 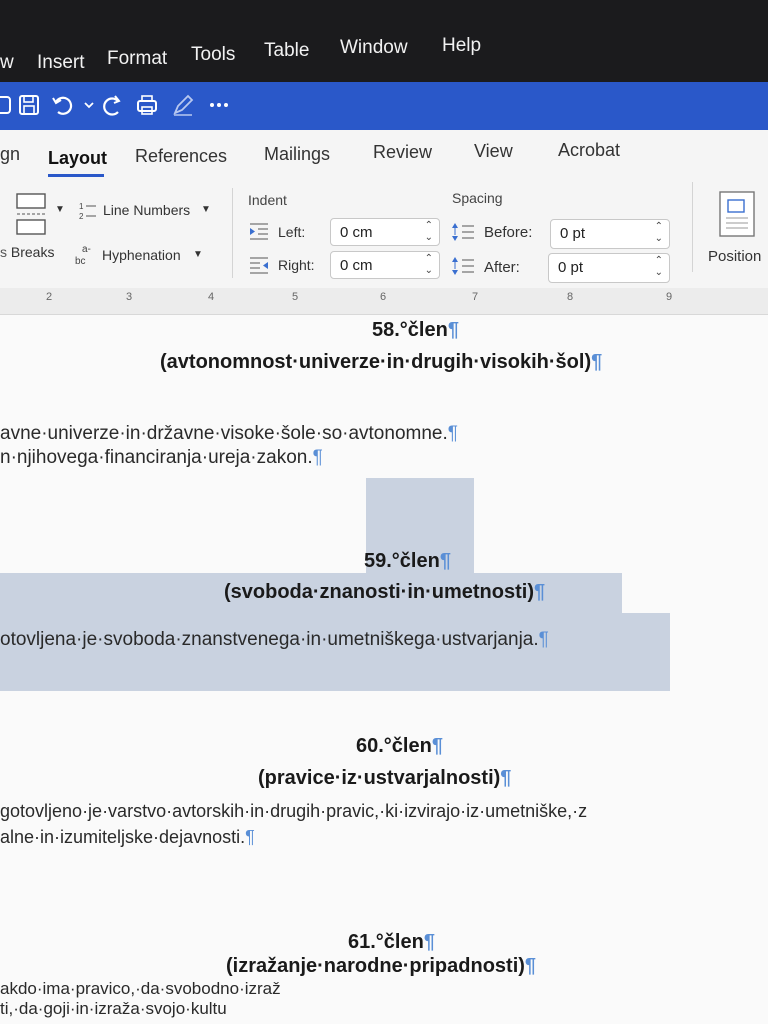 What do you see at coordinates (259, 267) in the screenshot?
I see `indent-right-icon` at bounding box center [259, 267].